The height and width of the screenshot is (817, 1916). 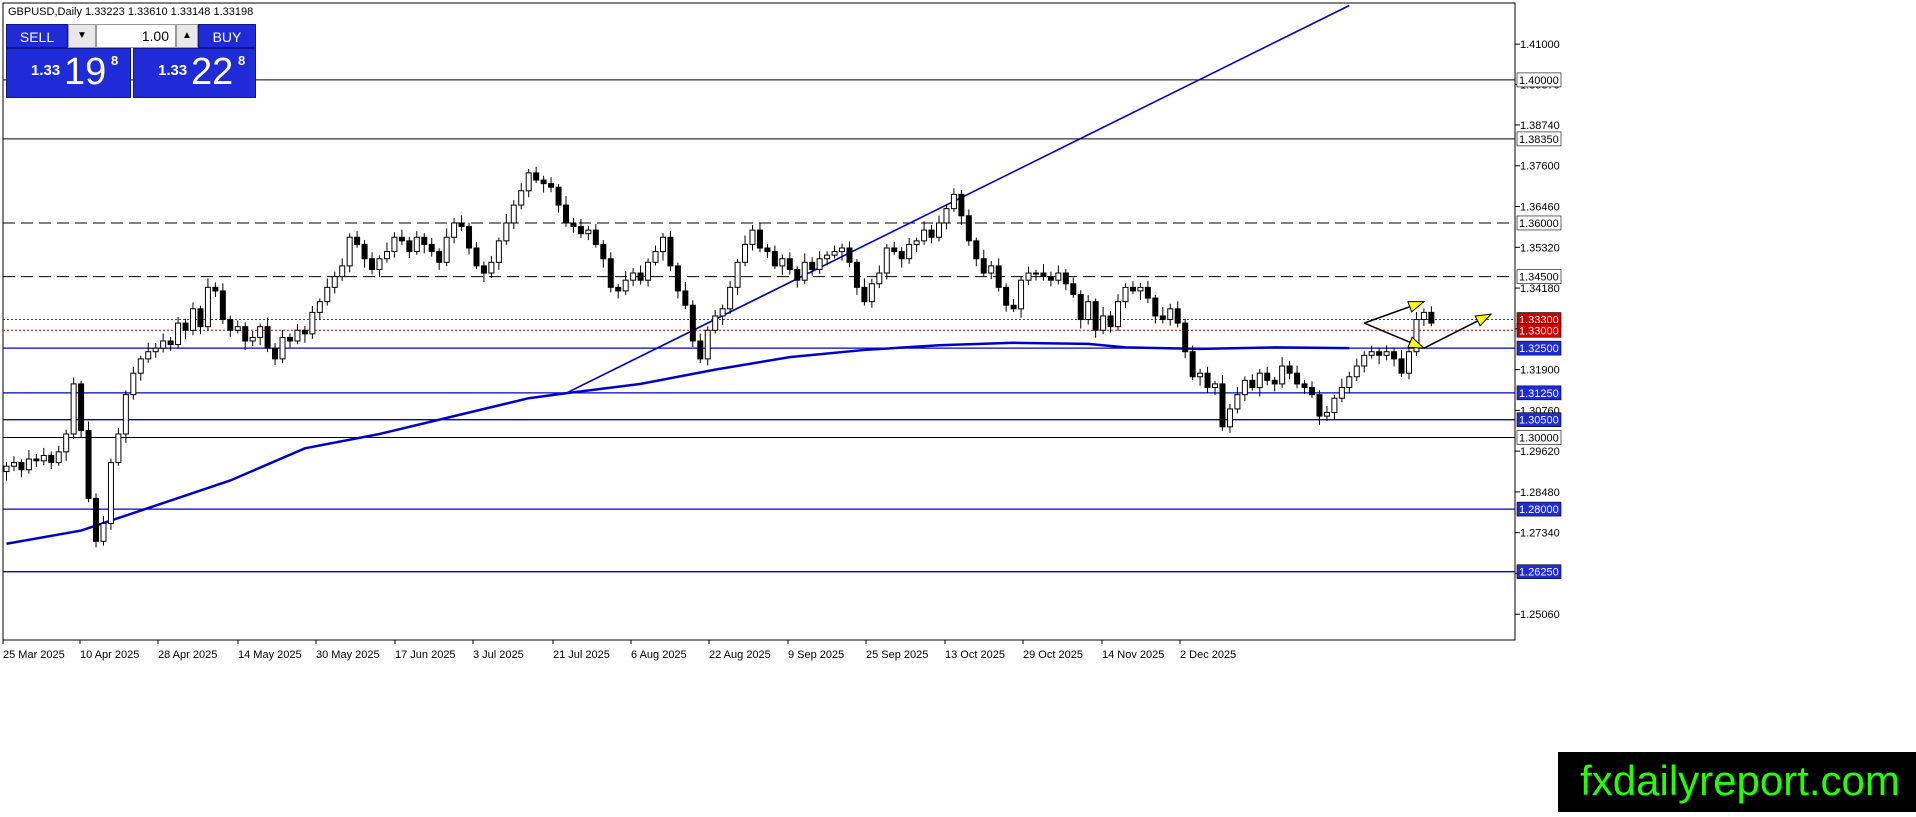 What do you see at coordinates (1540, 534) in the screenshot?
I see `y-tick-label: 1.27340` at bounding box center [1540, 534].